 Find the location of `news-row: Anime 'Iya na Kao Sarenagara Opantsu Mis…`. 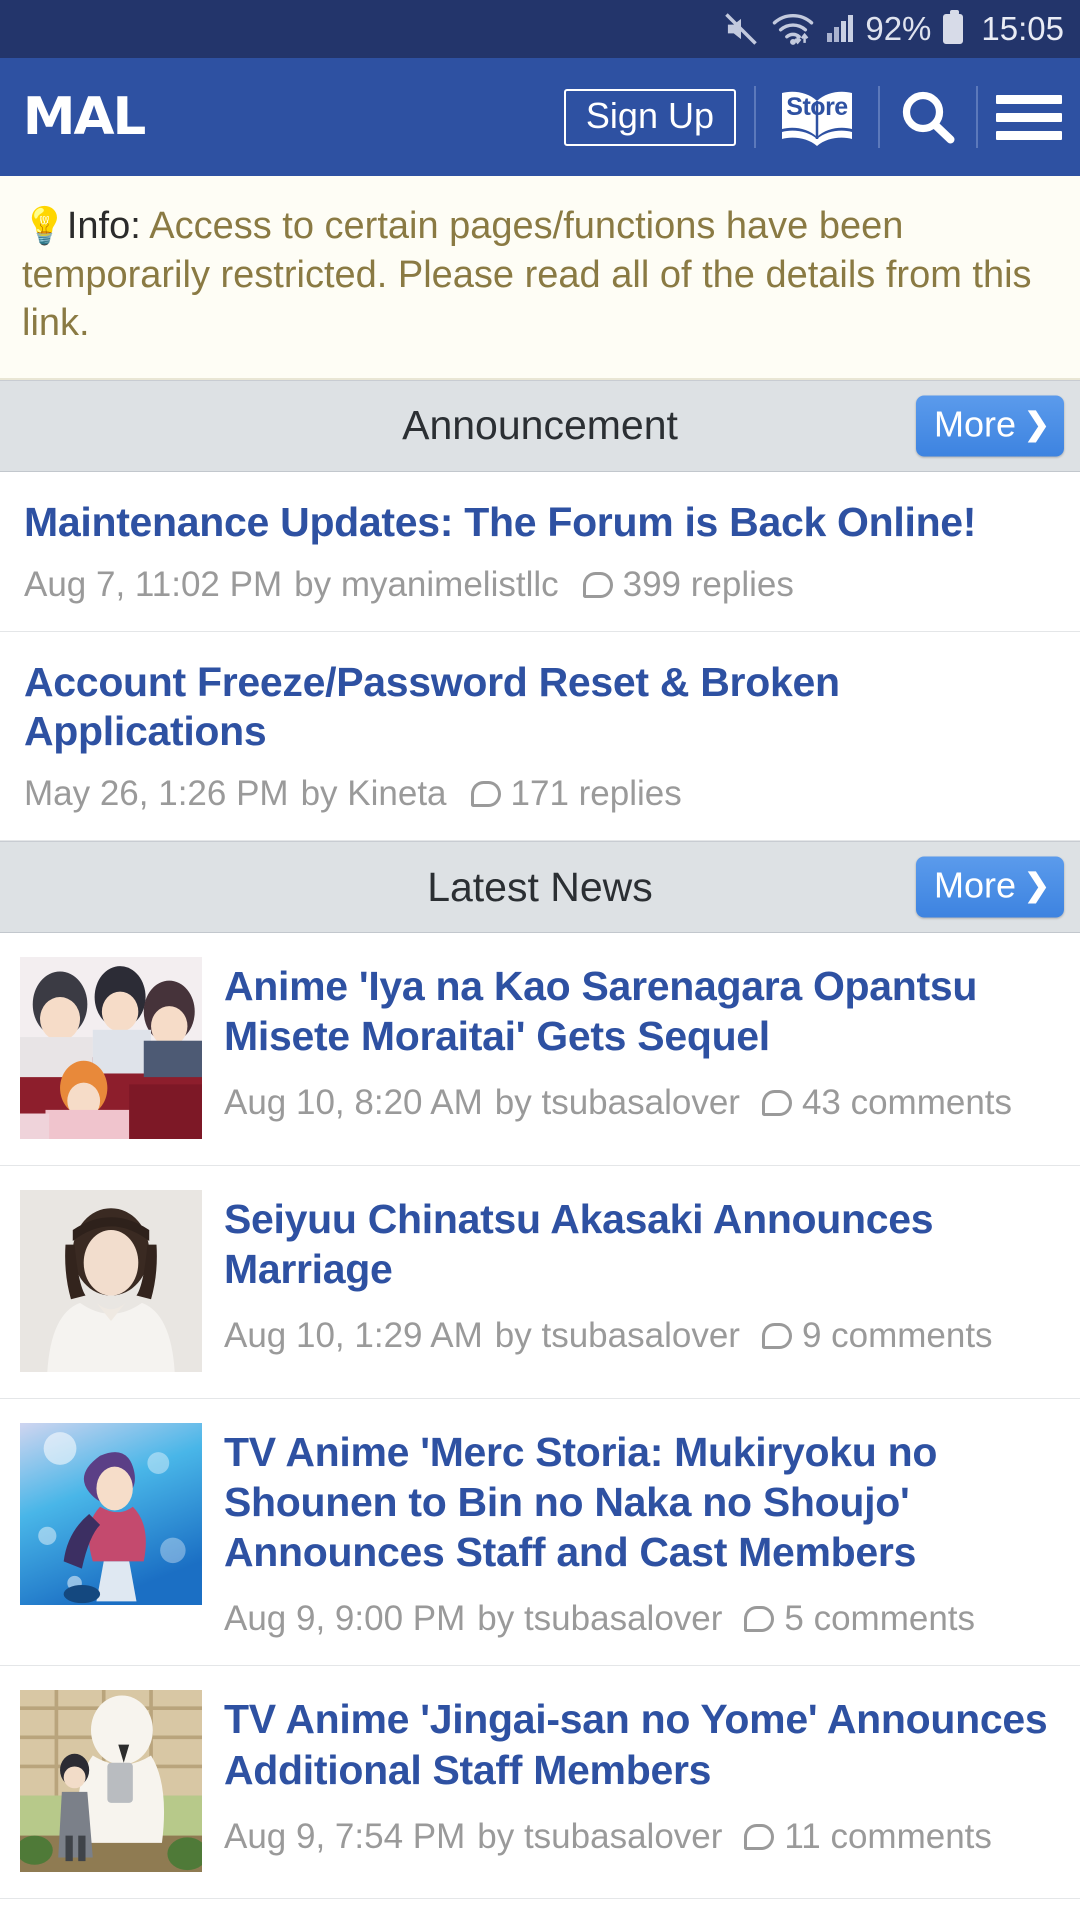

news-row: Anime 'Iya na Kao Sarenagara Opantsu Mis… is located at coordinates (540, 1050).